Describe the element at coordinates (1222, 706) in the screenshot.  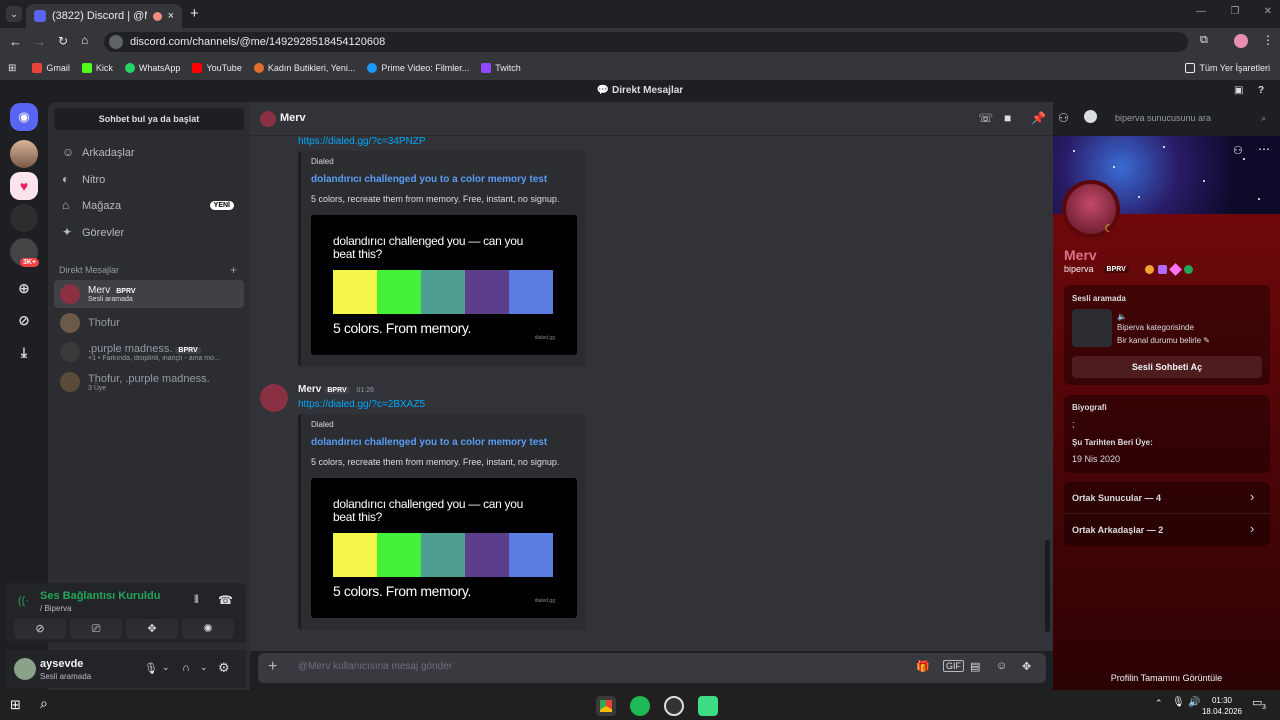
I see `clock: 01:30 18.04.2026` at that location.